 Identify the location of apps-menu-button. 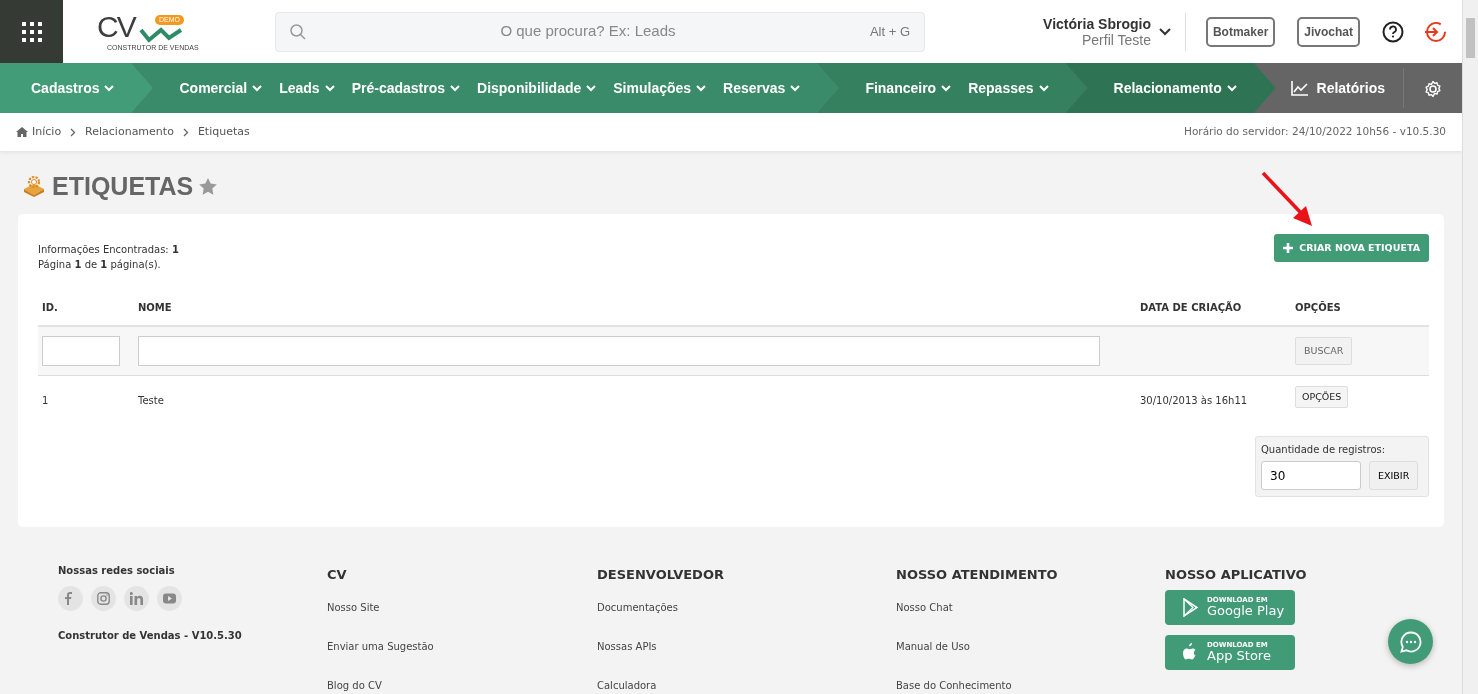
(31, 31).